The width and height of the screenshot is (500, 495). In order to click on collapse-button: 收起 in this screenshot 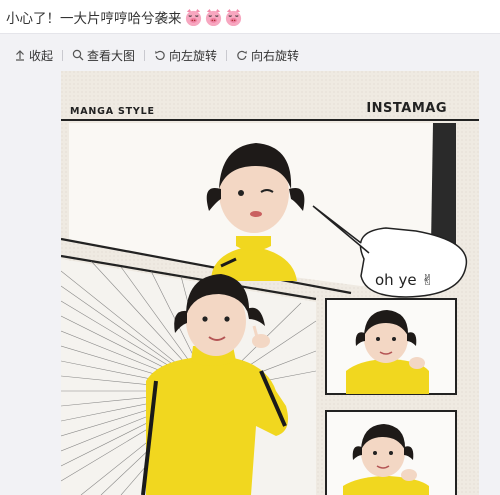, I will do `click(33, 55)`.